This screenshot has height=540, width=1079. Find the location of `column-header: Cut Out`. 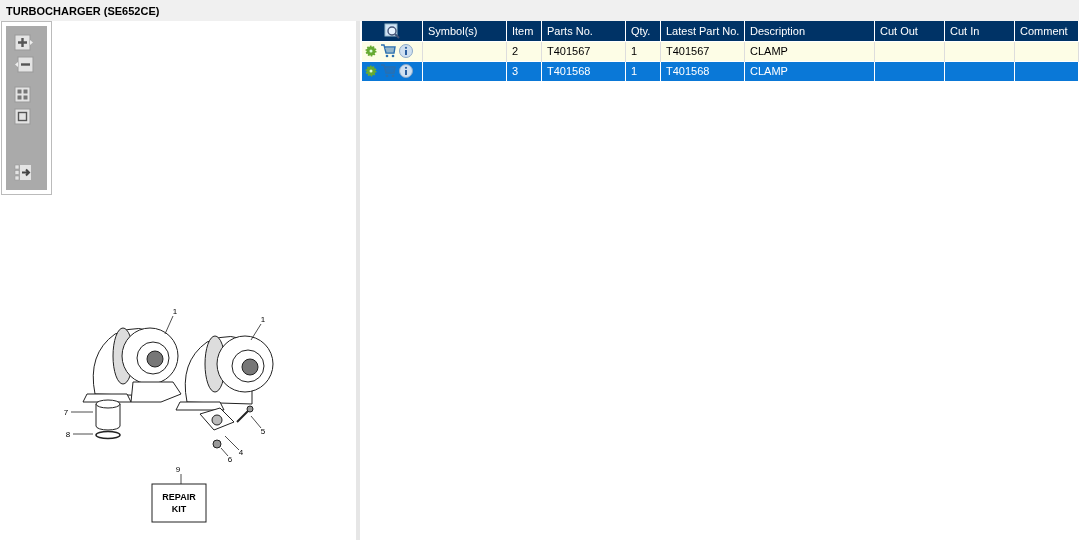

column-header: Cut Out is located at coordinates (909, 31).